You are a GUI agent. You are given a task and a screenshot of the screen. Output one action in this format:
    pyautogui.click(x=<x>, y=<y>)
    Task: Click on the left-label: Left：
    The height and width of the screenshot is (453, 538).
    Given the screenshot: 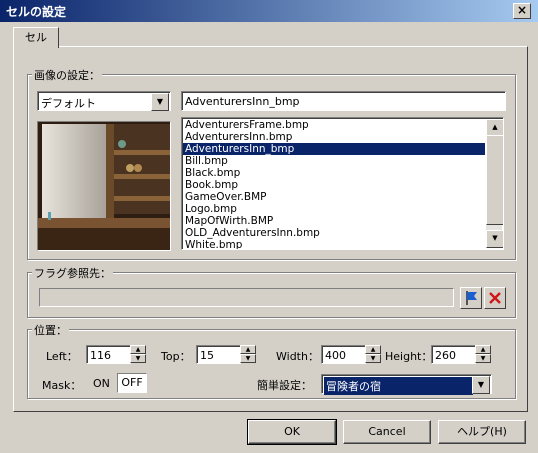 What is the action you would take?
    pyautogui.click(x=62, y=356)
    